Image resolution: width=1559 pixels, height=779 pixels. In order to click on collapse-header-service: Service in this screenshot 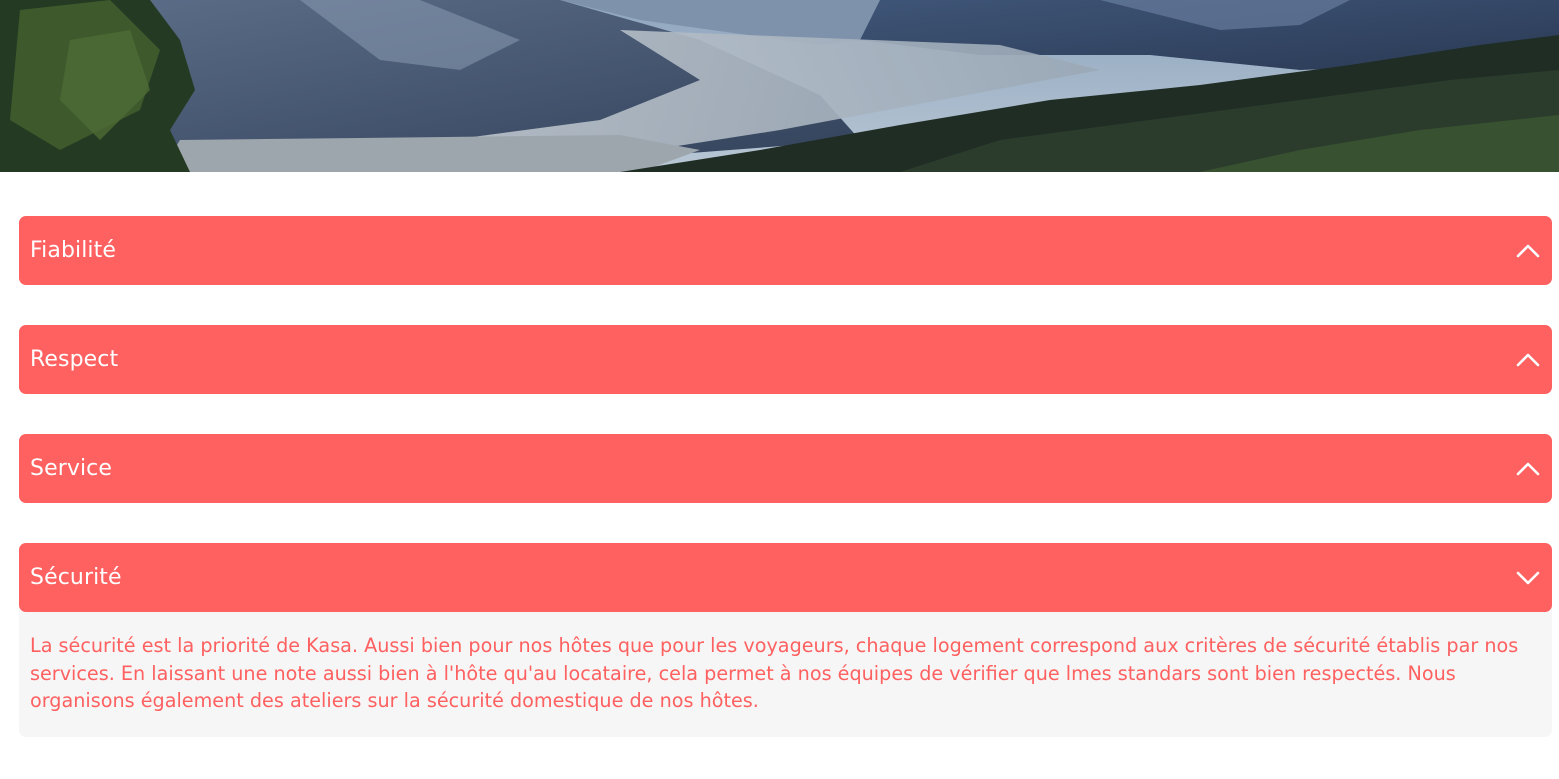, I will do `click(785, 468)`.